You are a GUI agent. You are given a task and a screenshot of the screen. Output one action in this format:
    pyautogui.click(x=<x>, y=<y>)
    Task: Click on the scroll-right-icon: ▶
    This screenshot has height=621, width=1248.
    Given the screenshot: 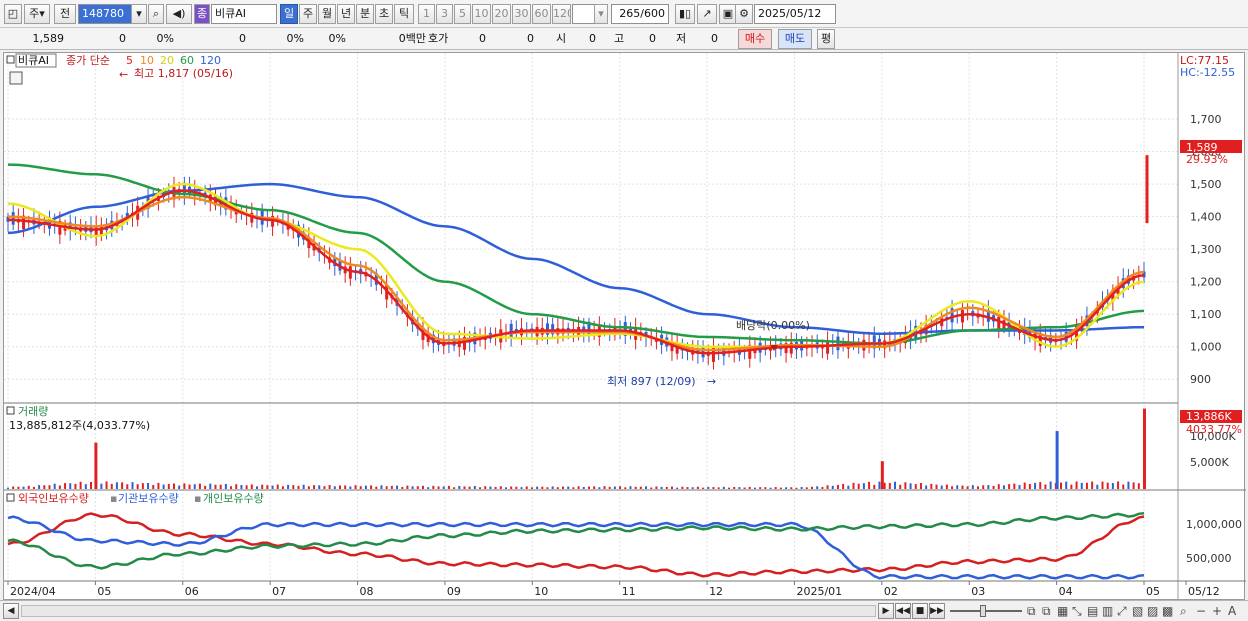 What is the action you would take?
    pyautogui.click(x=886, y=611)
    